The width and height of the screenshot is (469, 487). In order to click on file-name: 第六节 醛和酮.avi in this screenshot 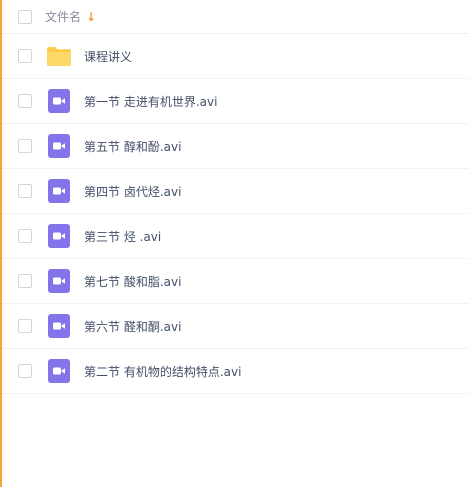, I will do `click(132, 326)`.